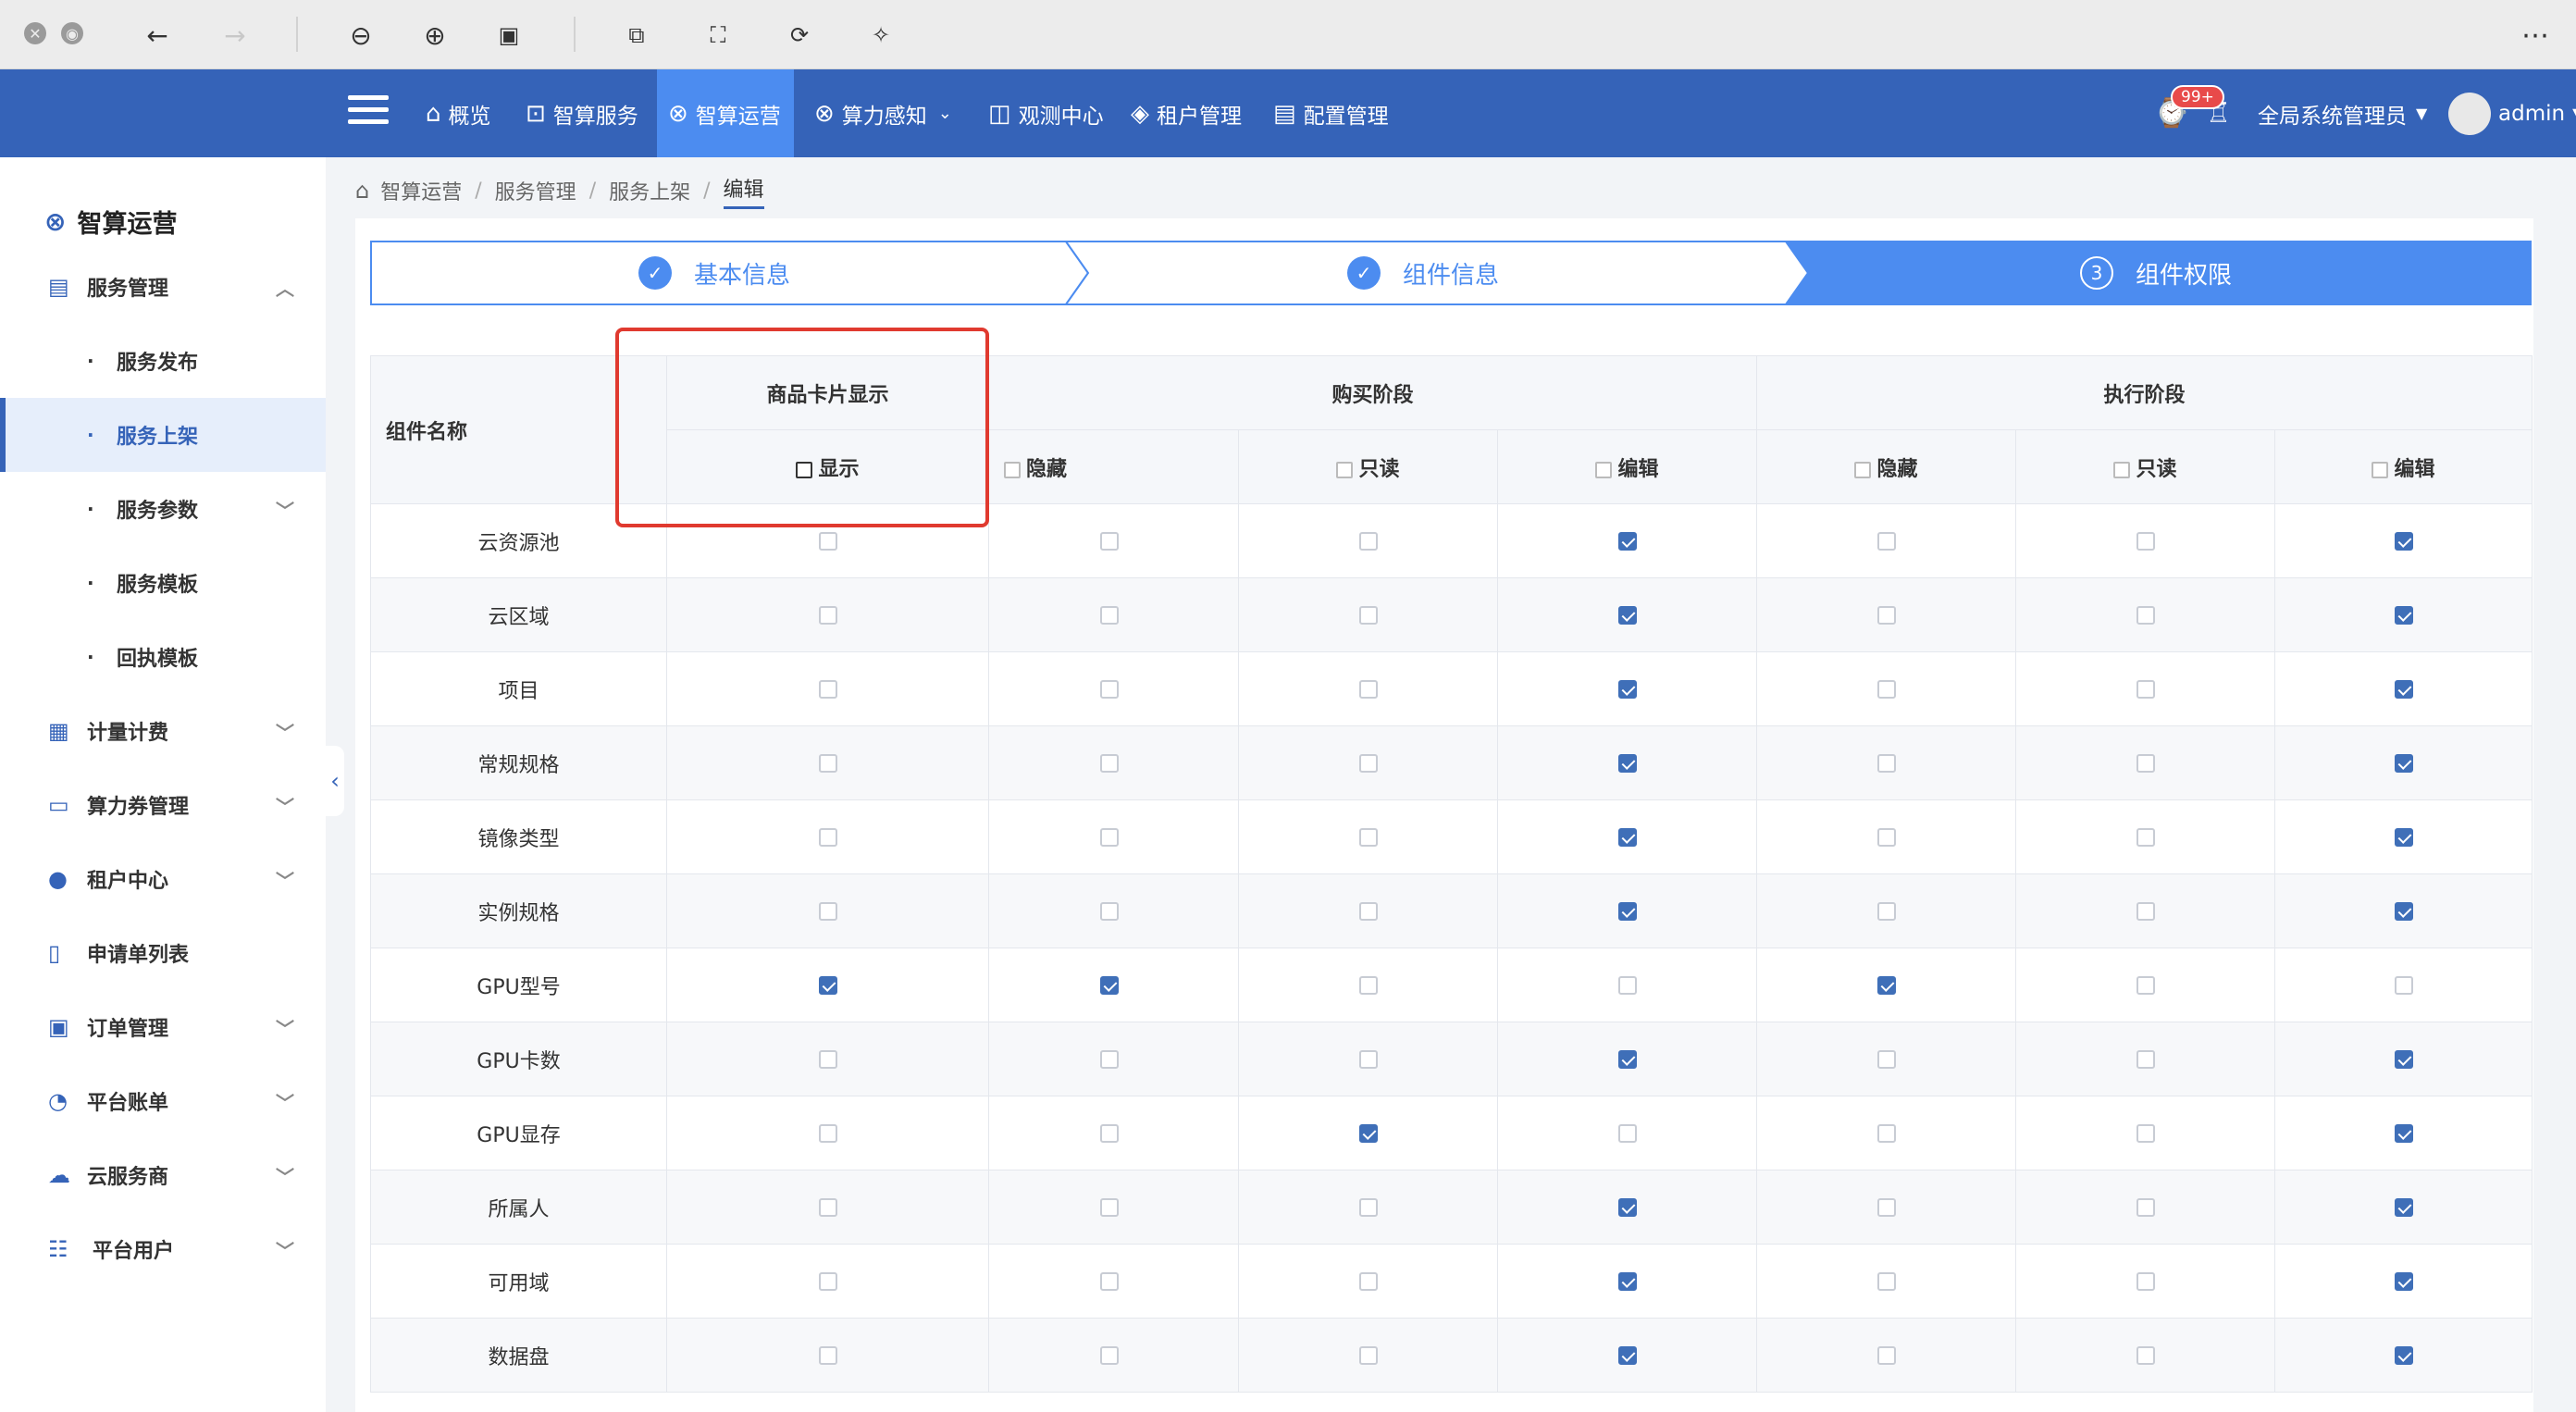 This screenshot has width=2576, height=1412. What do you see at coordinates (163, 1249) in the screenshot?
I see `sidebar-item-platform-users: ☷ 平台用户 ﹀` at bounding box center [163, 1249].